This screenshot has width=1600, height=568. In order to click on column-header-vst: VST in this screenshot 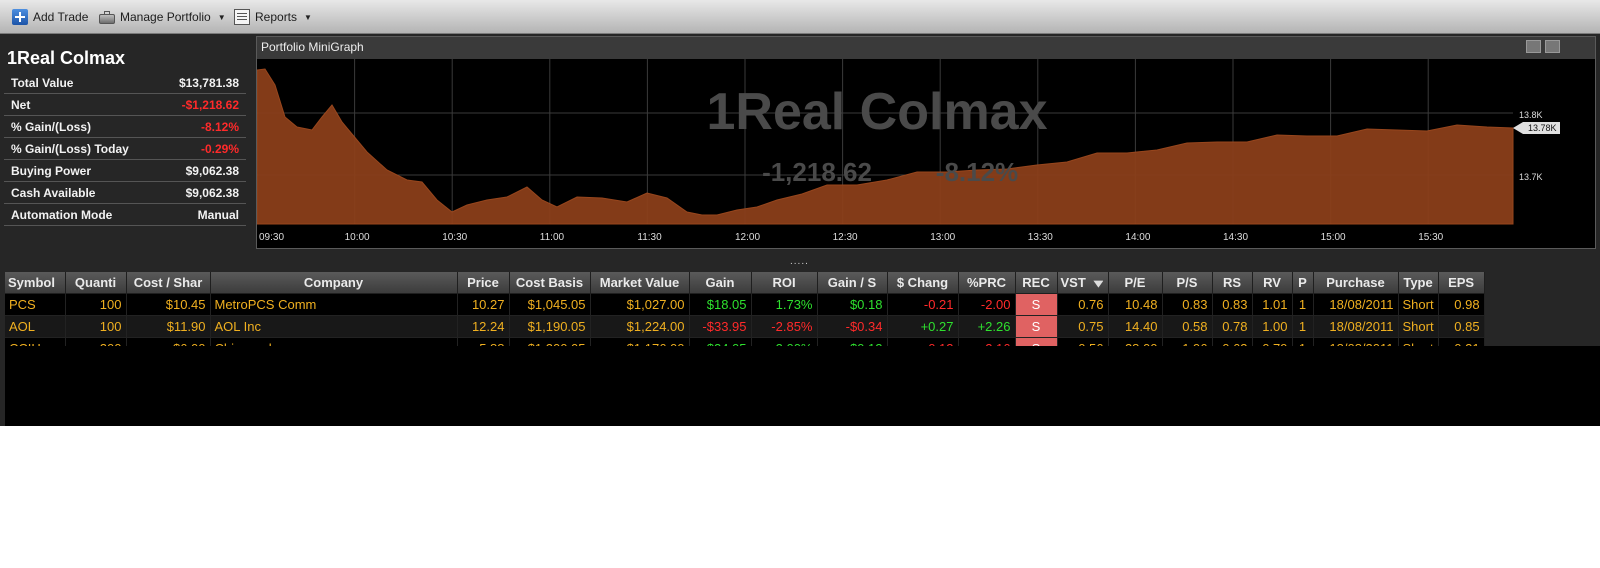, I will do `click(1083, 283)`.